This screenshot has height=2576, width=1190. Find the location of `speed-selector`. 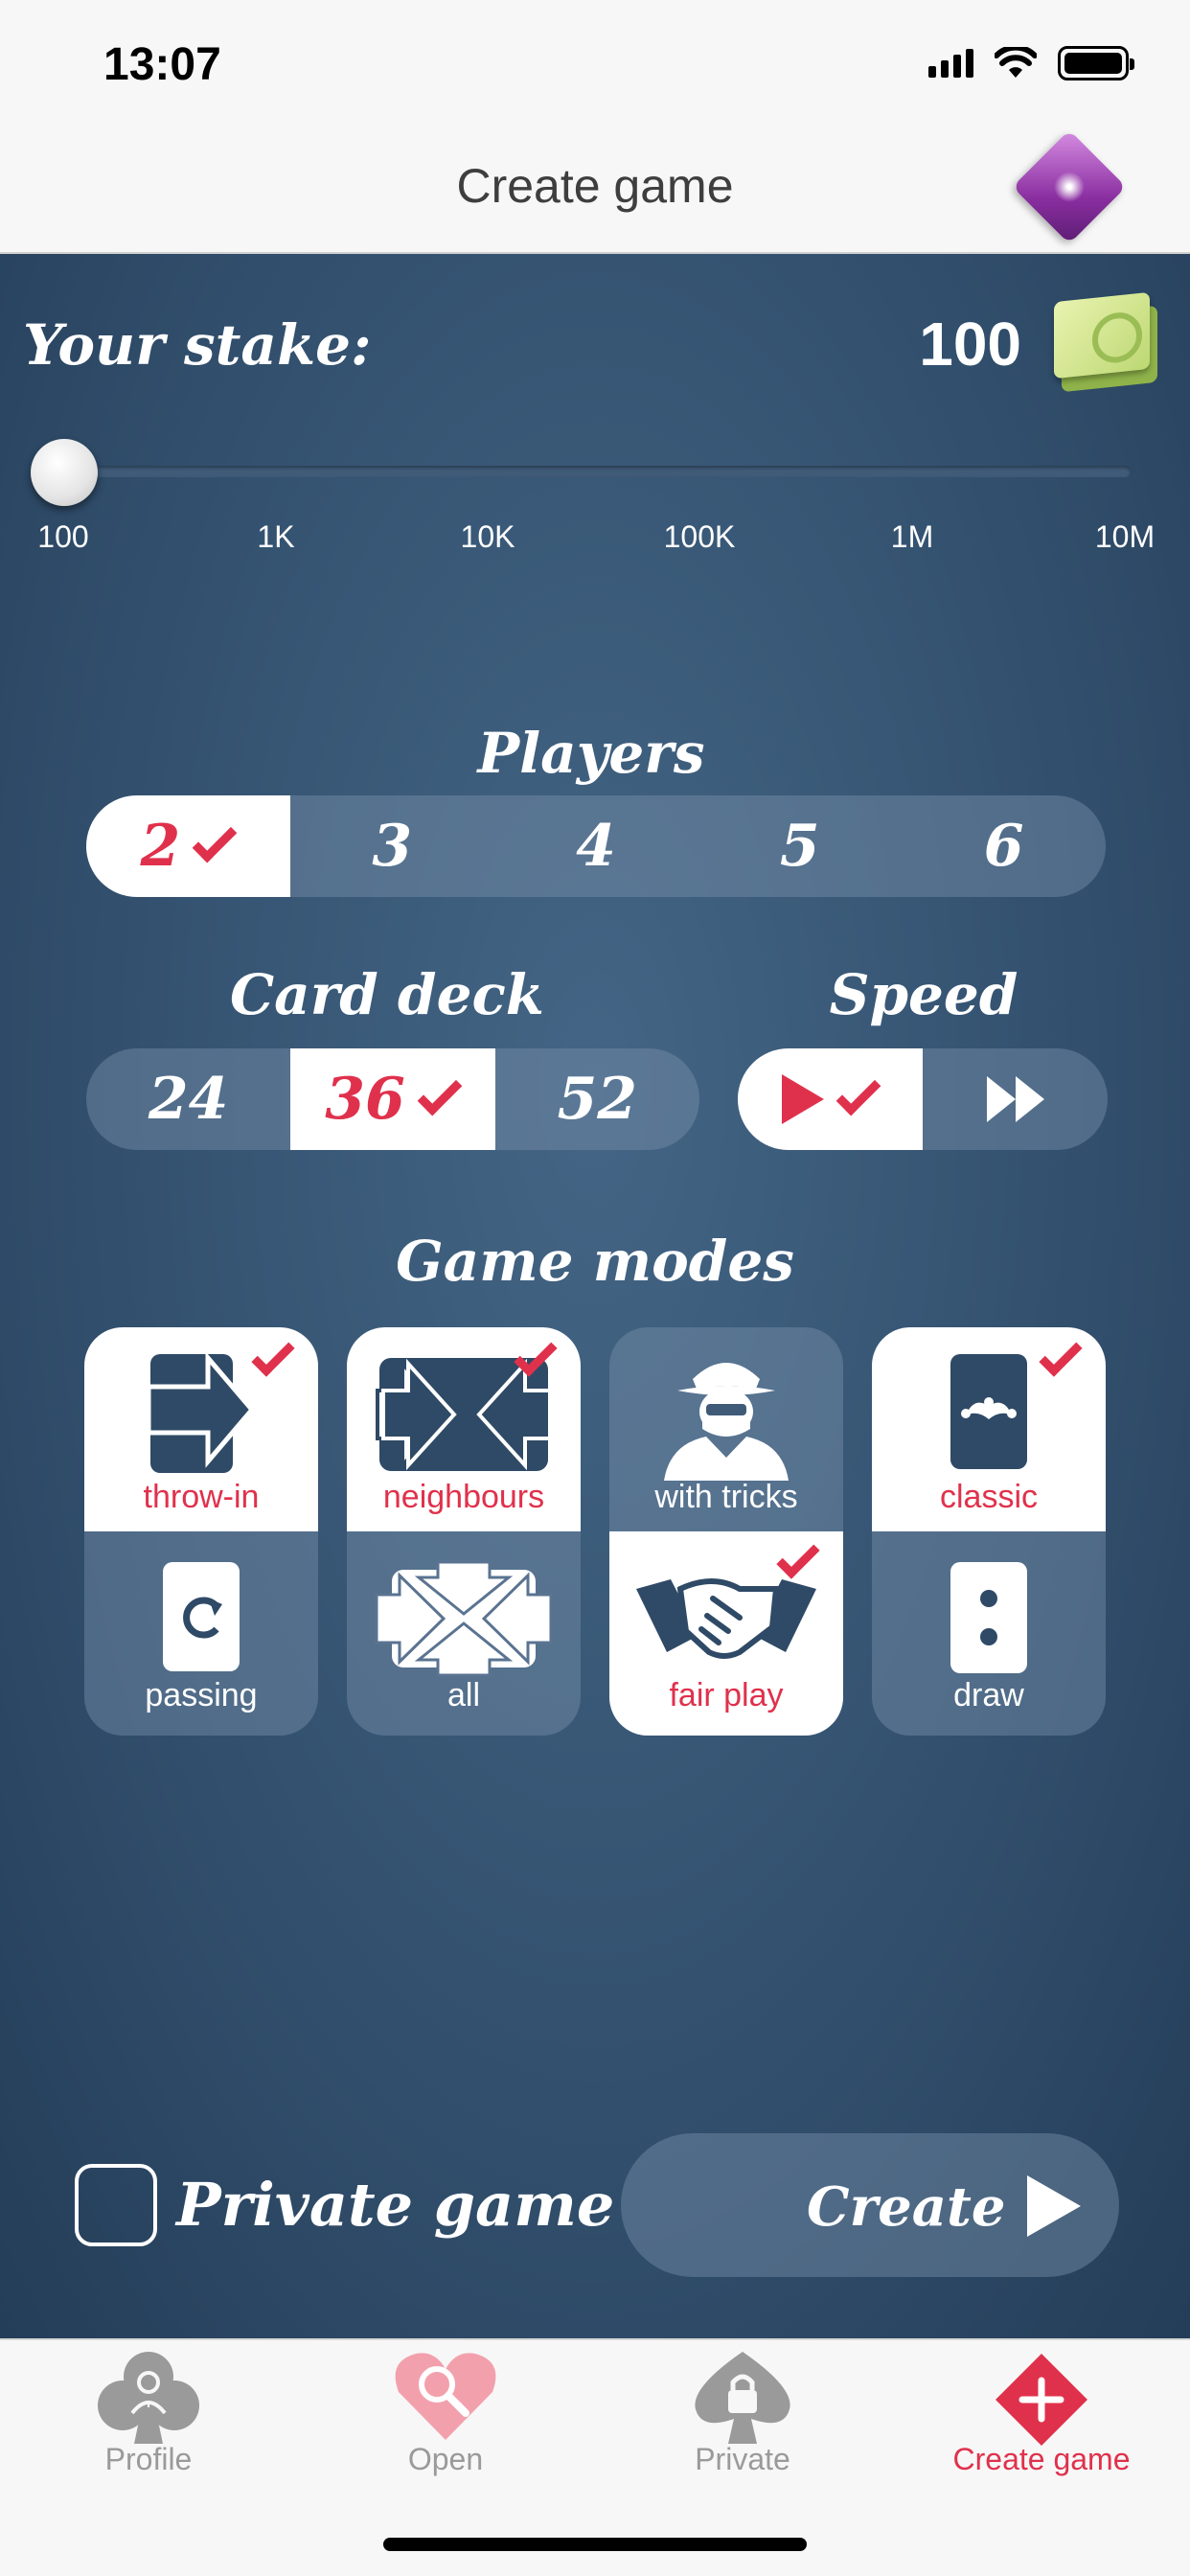

speed-selector is located at coordinates (923, 1099).